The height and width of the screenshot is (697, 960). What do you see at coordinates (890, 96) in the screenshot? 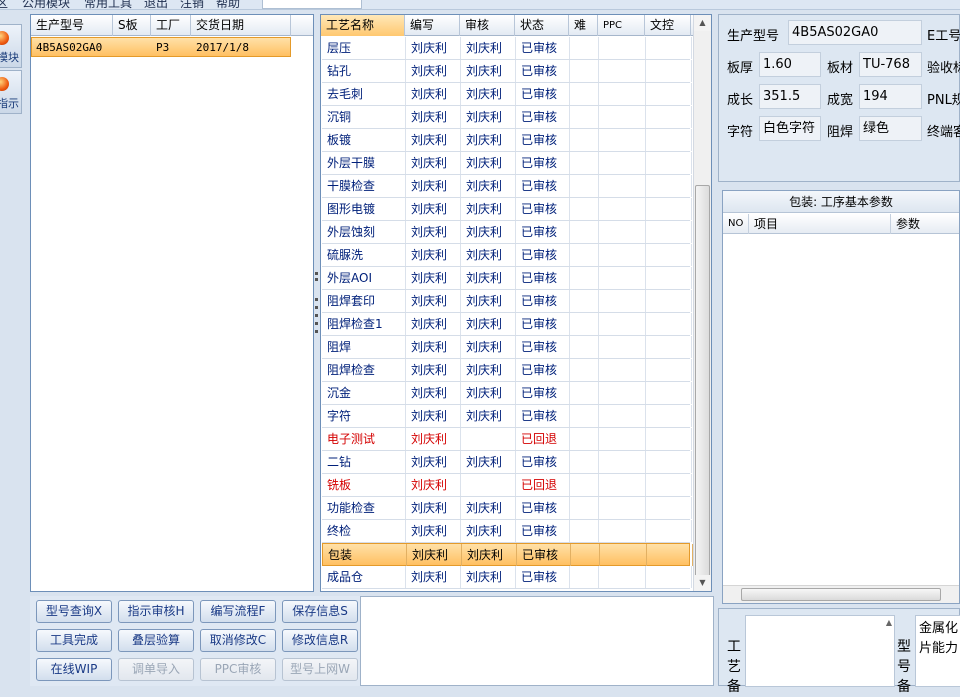
I see `width-field: 194` at bounding box center [890, 96].